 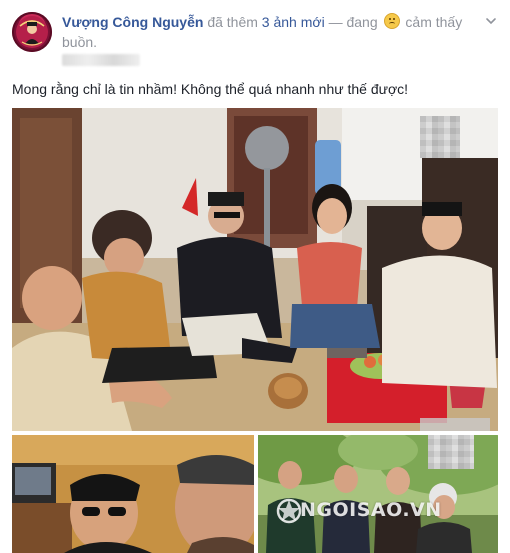 I want to click on blurred-timestamp, so click(x=101, y=60).